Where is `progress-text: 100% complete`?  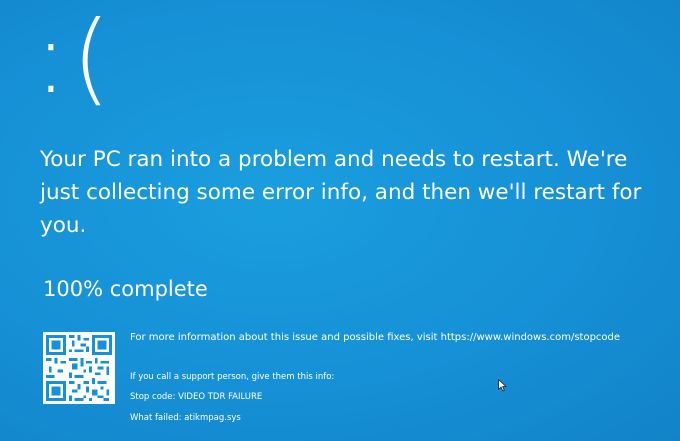
progress-text: 100% complete is located at coordinates (125, 289).